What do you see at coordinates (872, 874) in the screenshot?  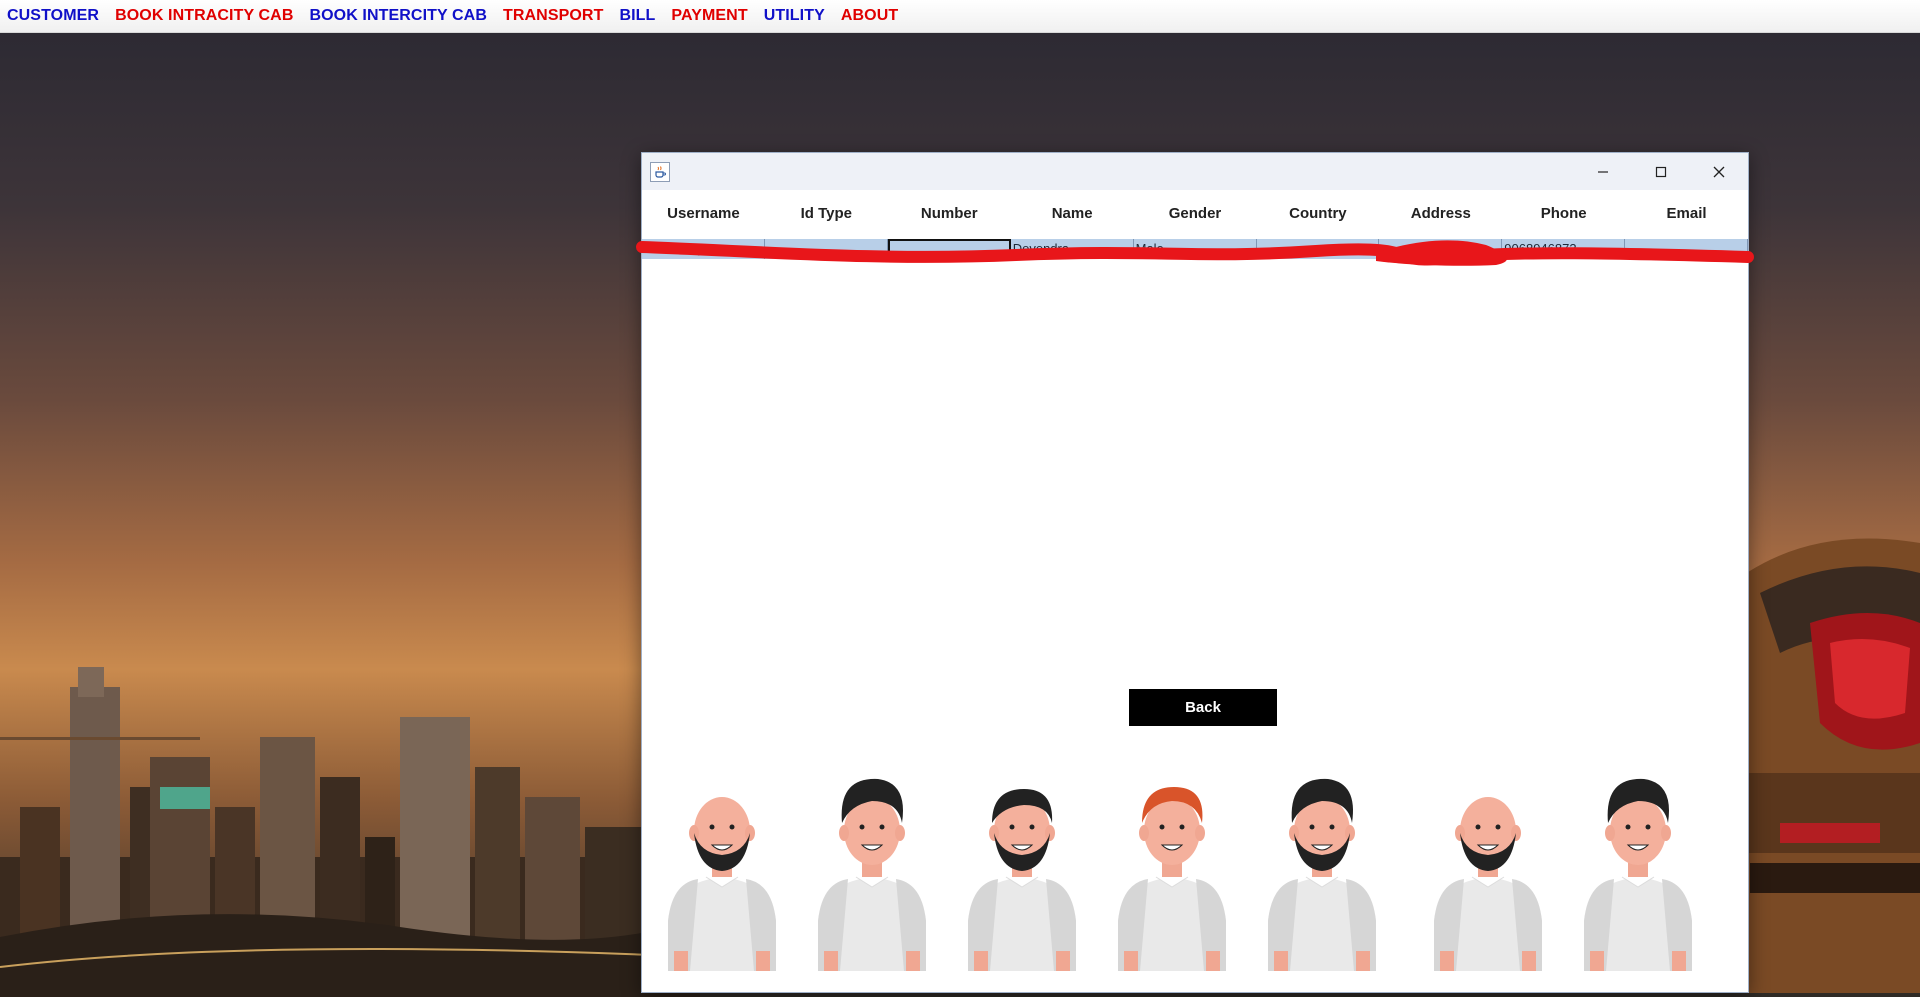 I see `avatar-dark-hair` at bounding box center [872, 874].